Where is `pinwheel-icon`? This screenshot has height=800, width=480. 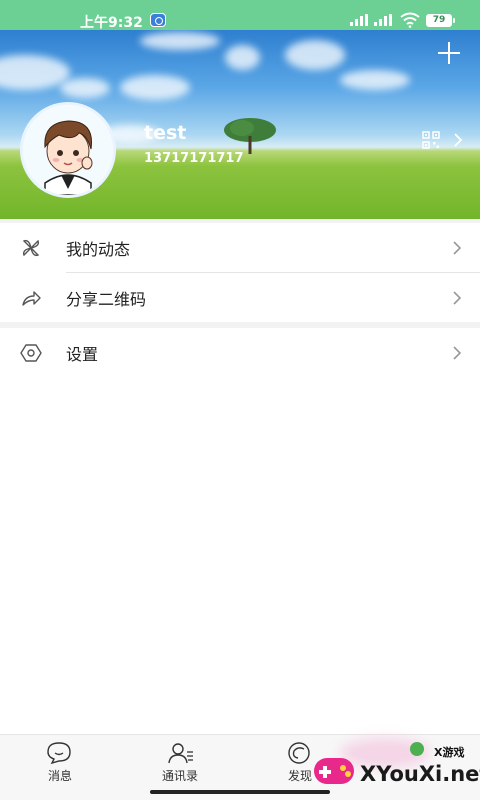
pinwheel-icon is located at coordinates (31, 248).